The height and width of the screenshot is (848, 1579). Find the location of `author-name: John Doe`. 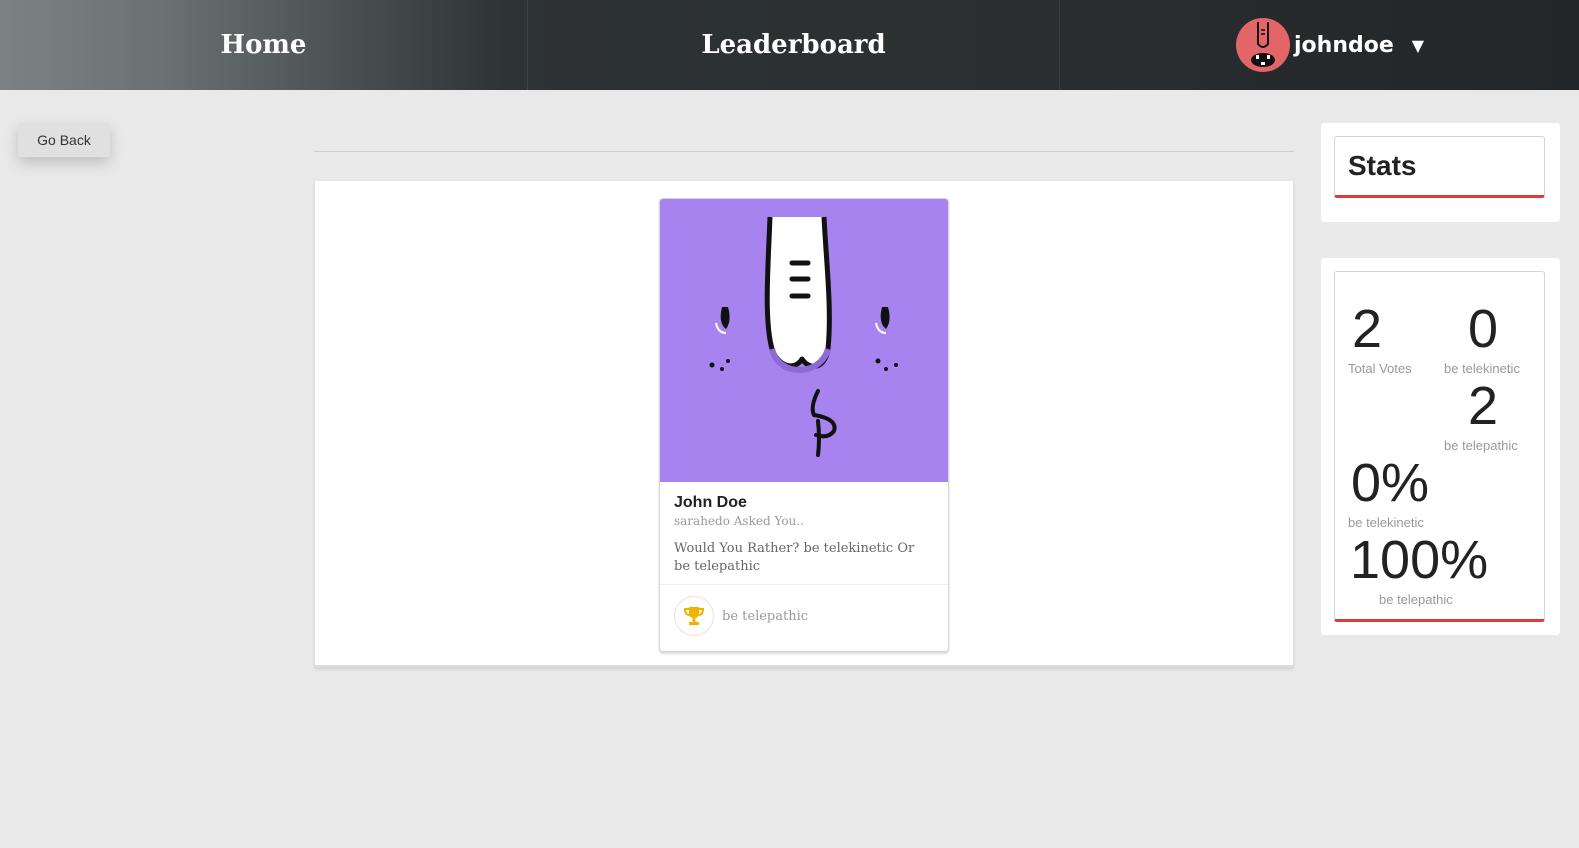

author-name: John Doe is located at coordinates (710, 502).